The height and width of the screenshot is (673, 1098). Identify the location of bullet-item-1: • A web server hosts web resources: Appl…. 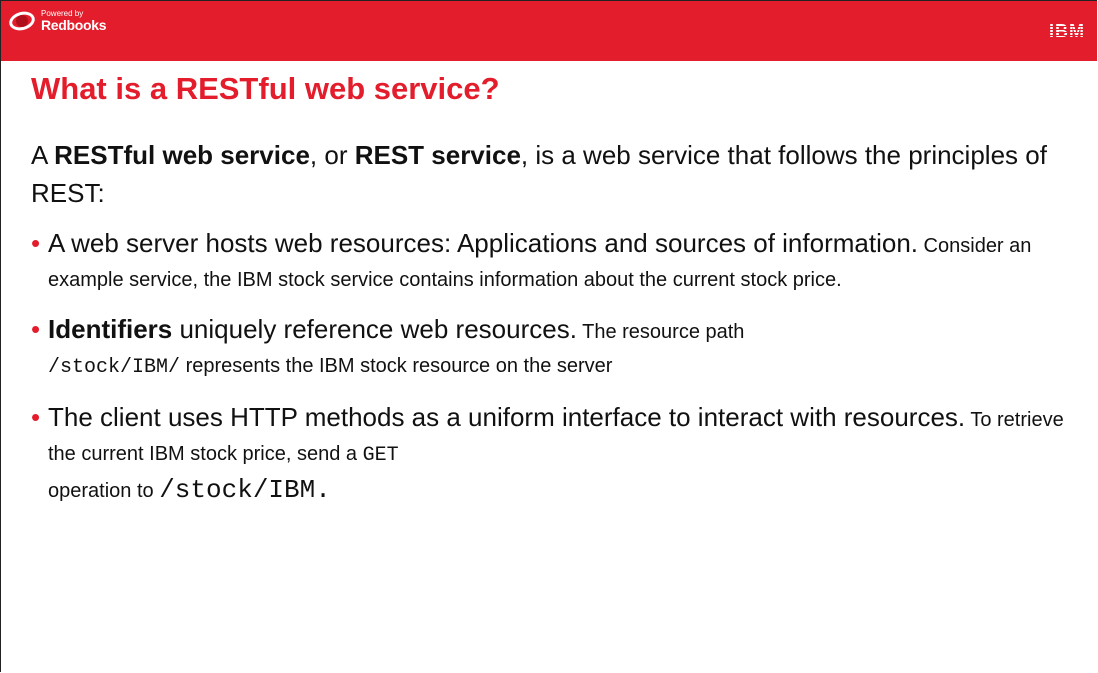
(551, 261).